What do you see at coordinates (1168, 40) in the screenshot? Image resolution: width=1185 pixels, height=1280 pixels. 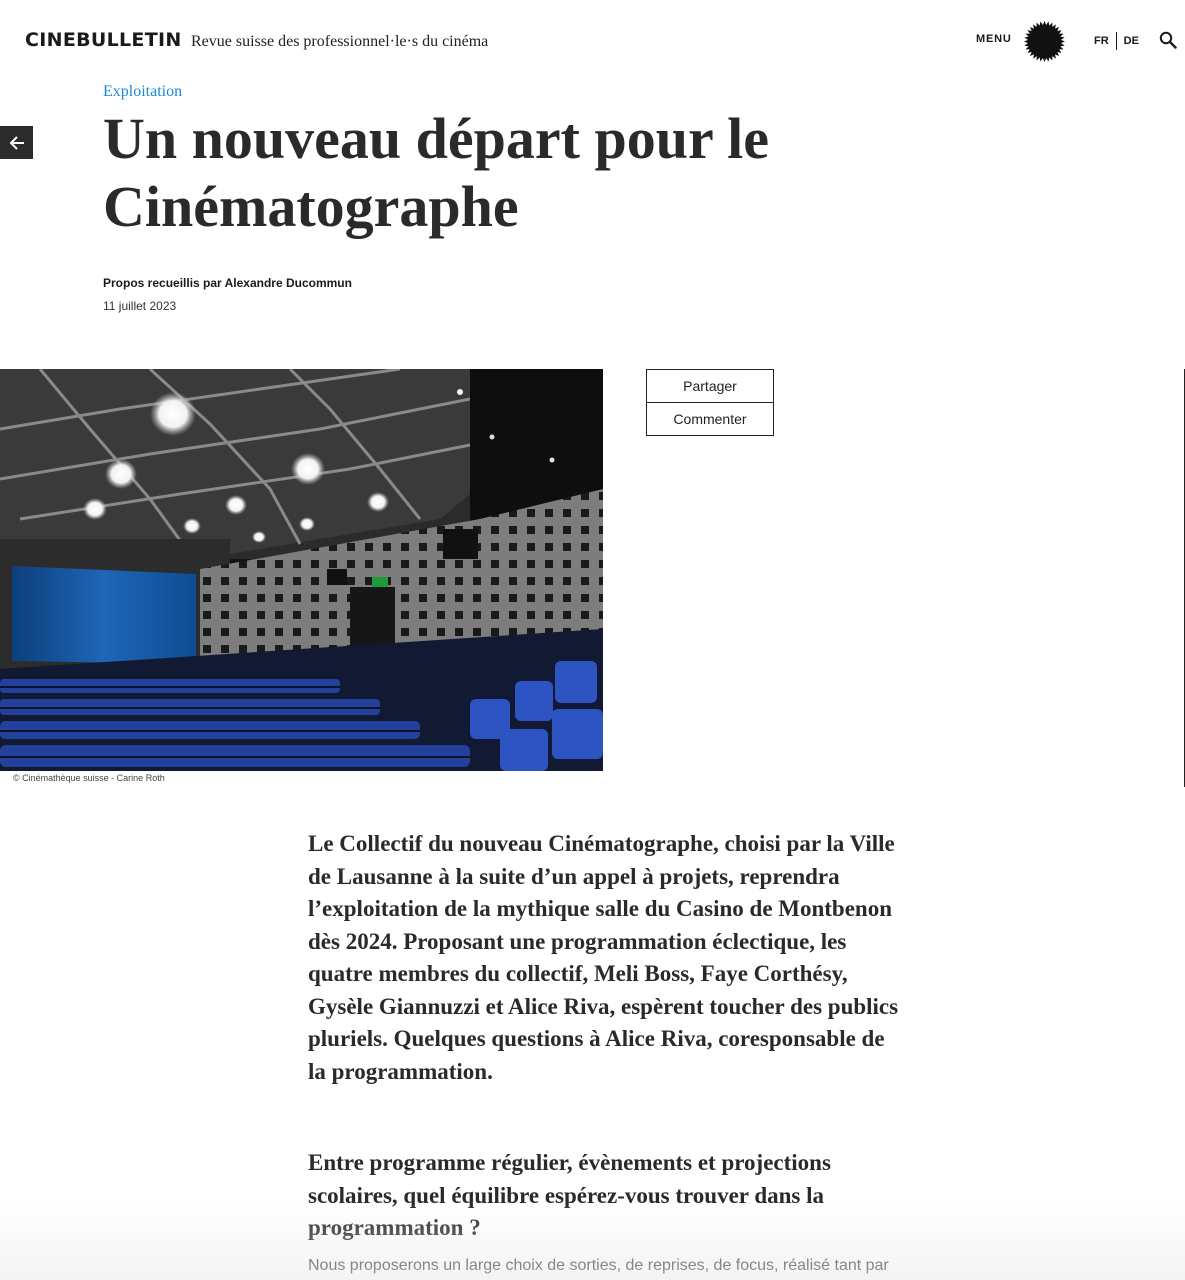 I see `search-icon` at bounding box center [1168, 40].